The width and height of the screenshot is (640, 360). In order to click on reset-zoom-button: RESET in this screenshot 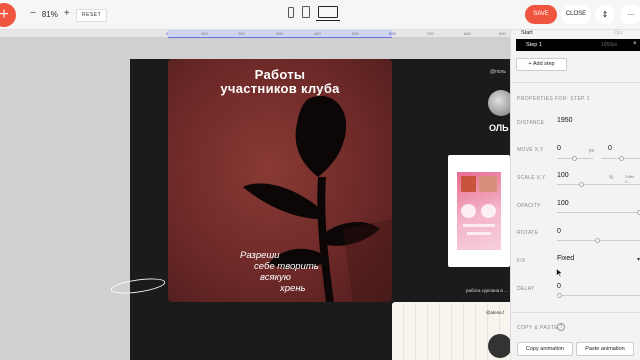, I will do `click(92, 15)`.